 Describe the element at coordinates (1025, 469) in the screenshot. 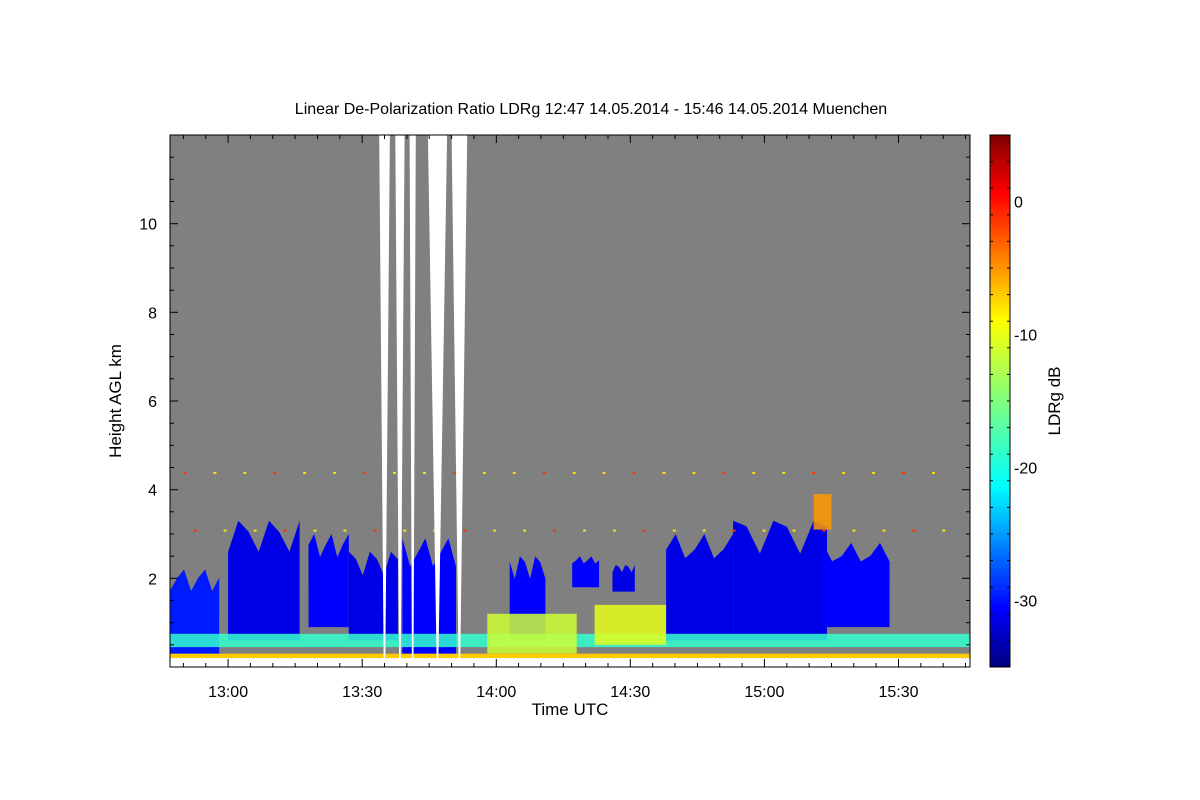

I see `colorbar-tick-label: -20` at that location.